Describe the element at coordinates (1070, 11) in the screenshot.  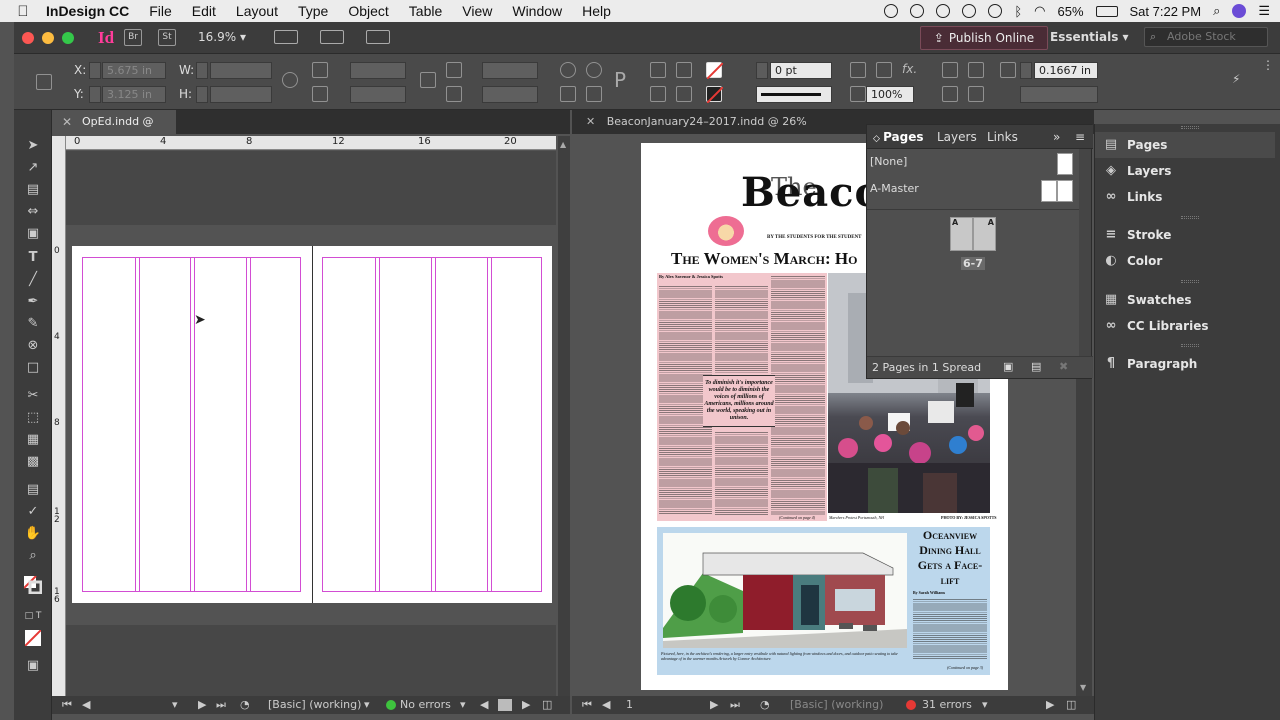
I see `battery-percent: 65%` at that location.